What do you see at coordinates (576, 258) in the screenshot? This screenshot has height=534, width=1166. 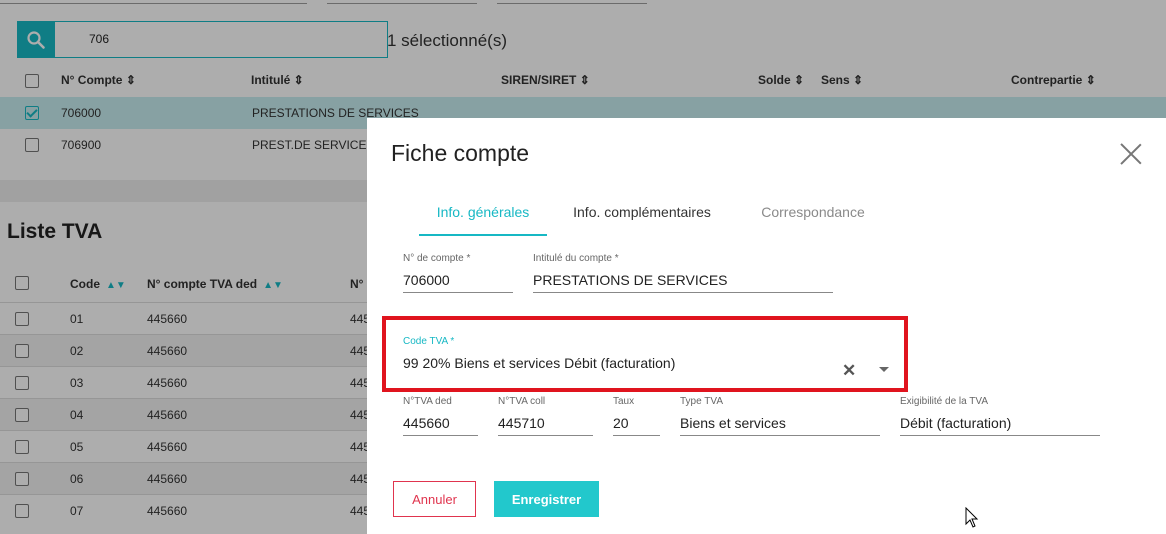 I see `field-label: Intitulé du compte *` at bounding box center [576, 258].